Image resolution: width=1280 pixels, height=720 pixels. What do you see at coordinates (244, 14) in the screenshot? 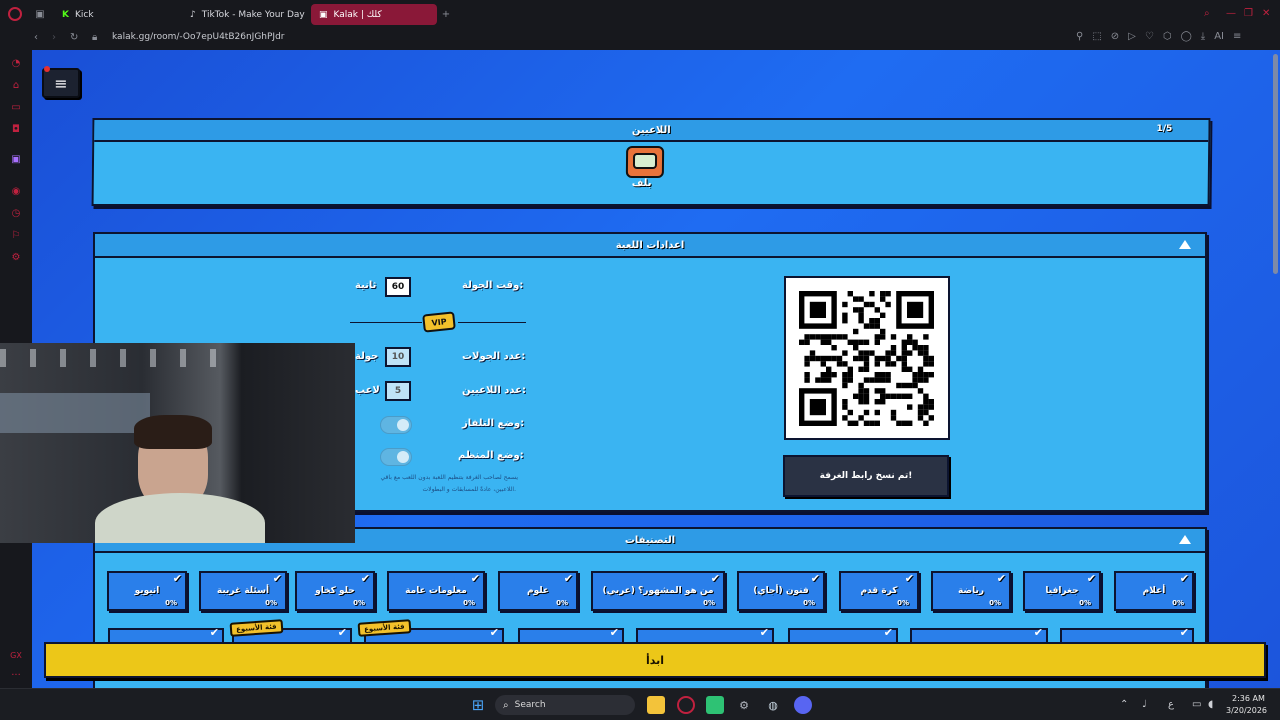
I see `tab-tiktok: ♪ TikTok - Make Your Day` at bounding box center [244, 14].